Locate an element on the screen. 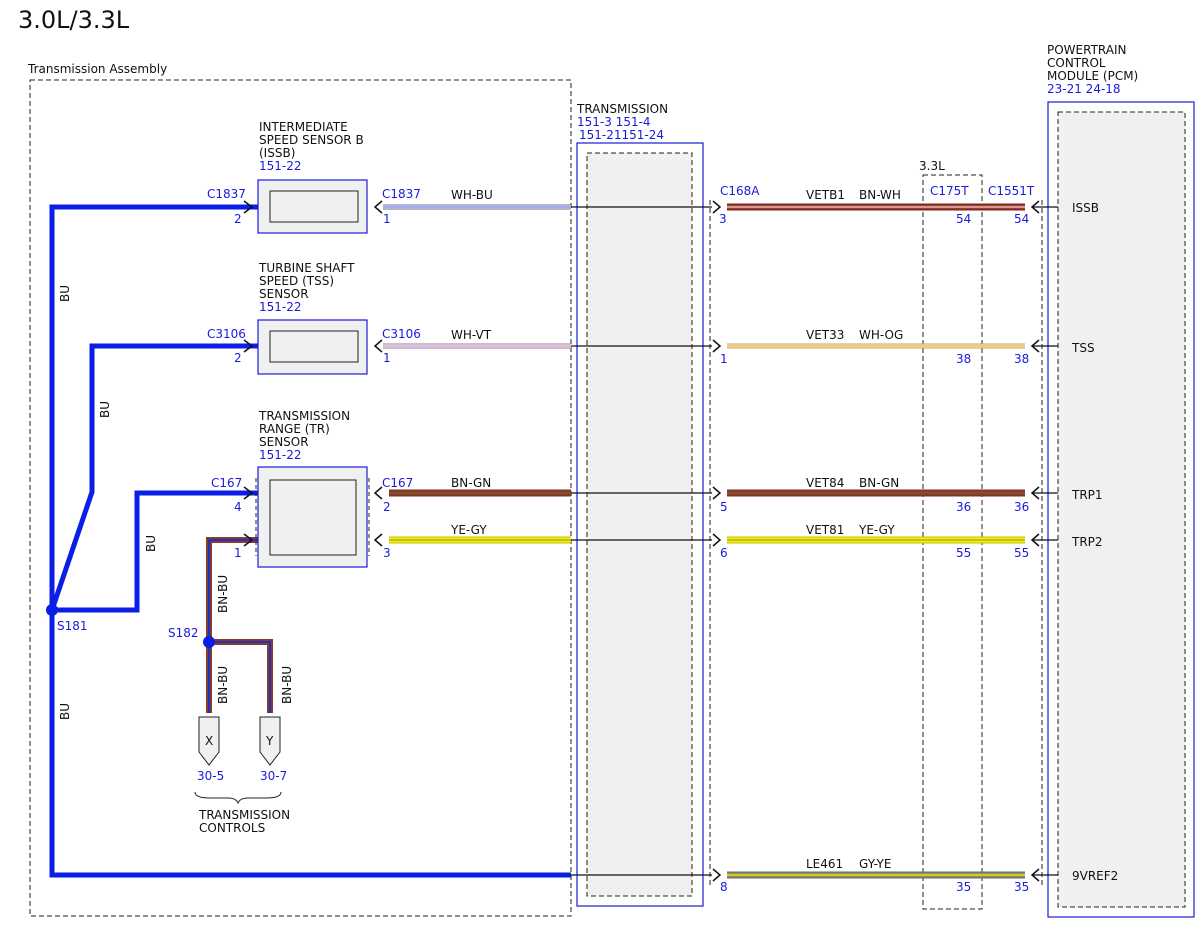 The image size is (1200, 927). tr-pin-left-1: 1 is located at coordinates (238, 553).